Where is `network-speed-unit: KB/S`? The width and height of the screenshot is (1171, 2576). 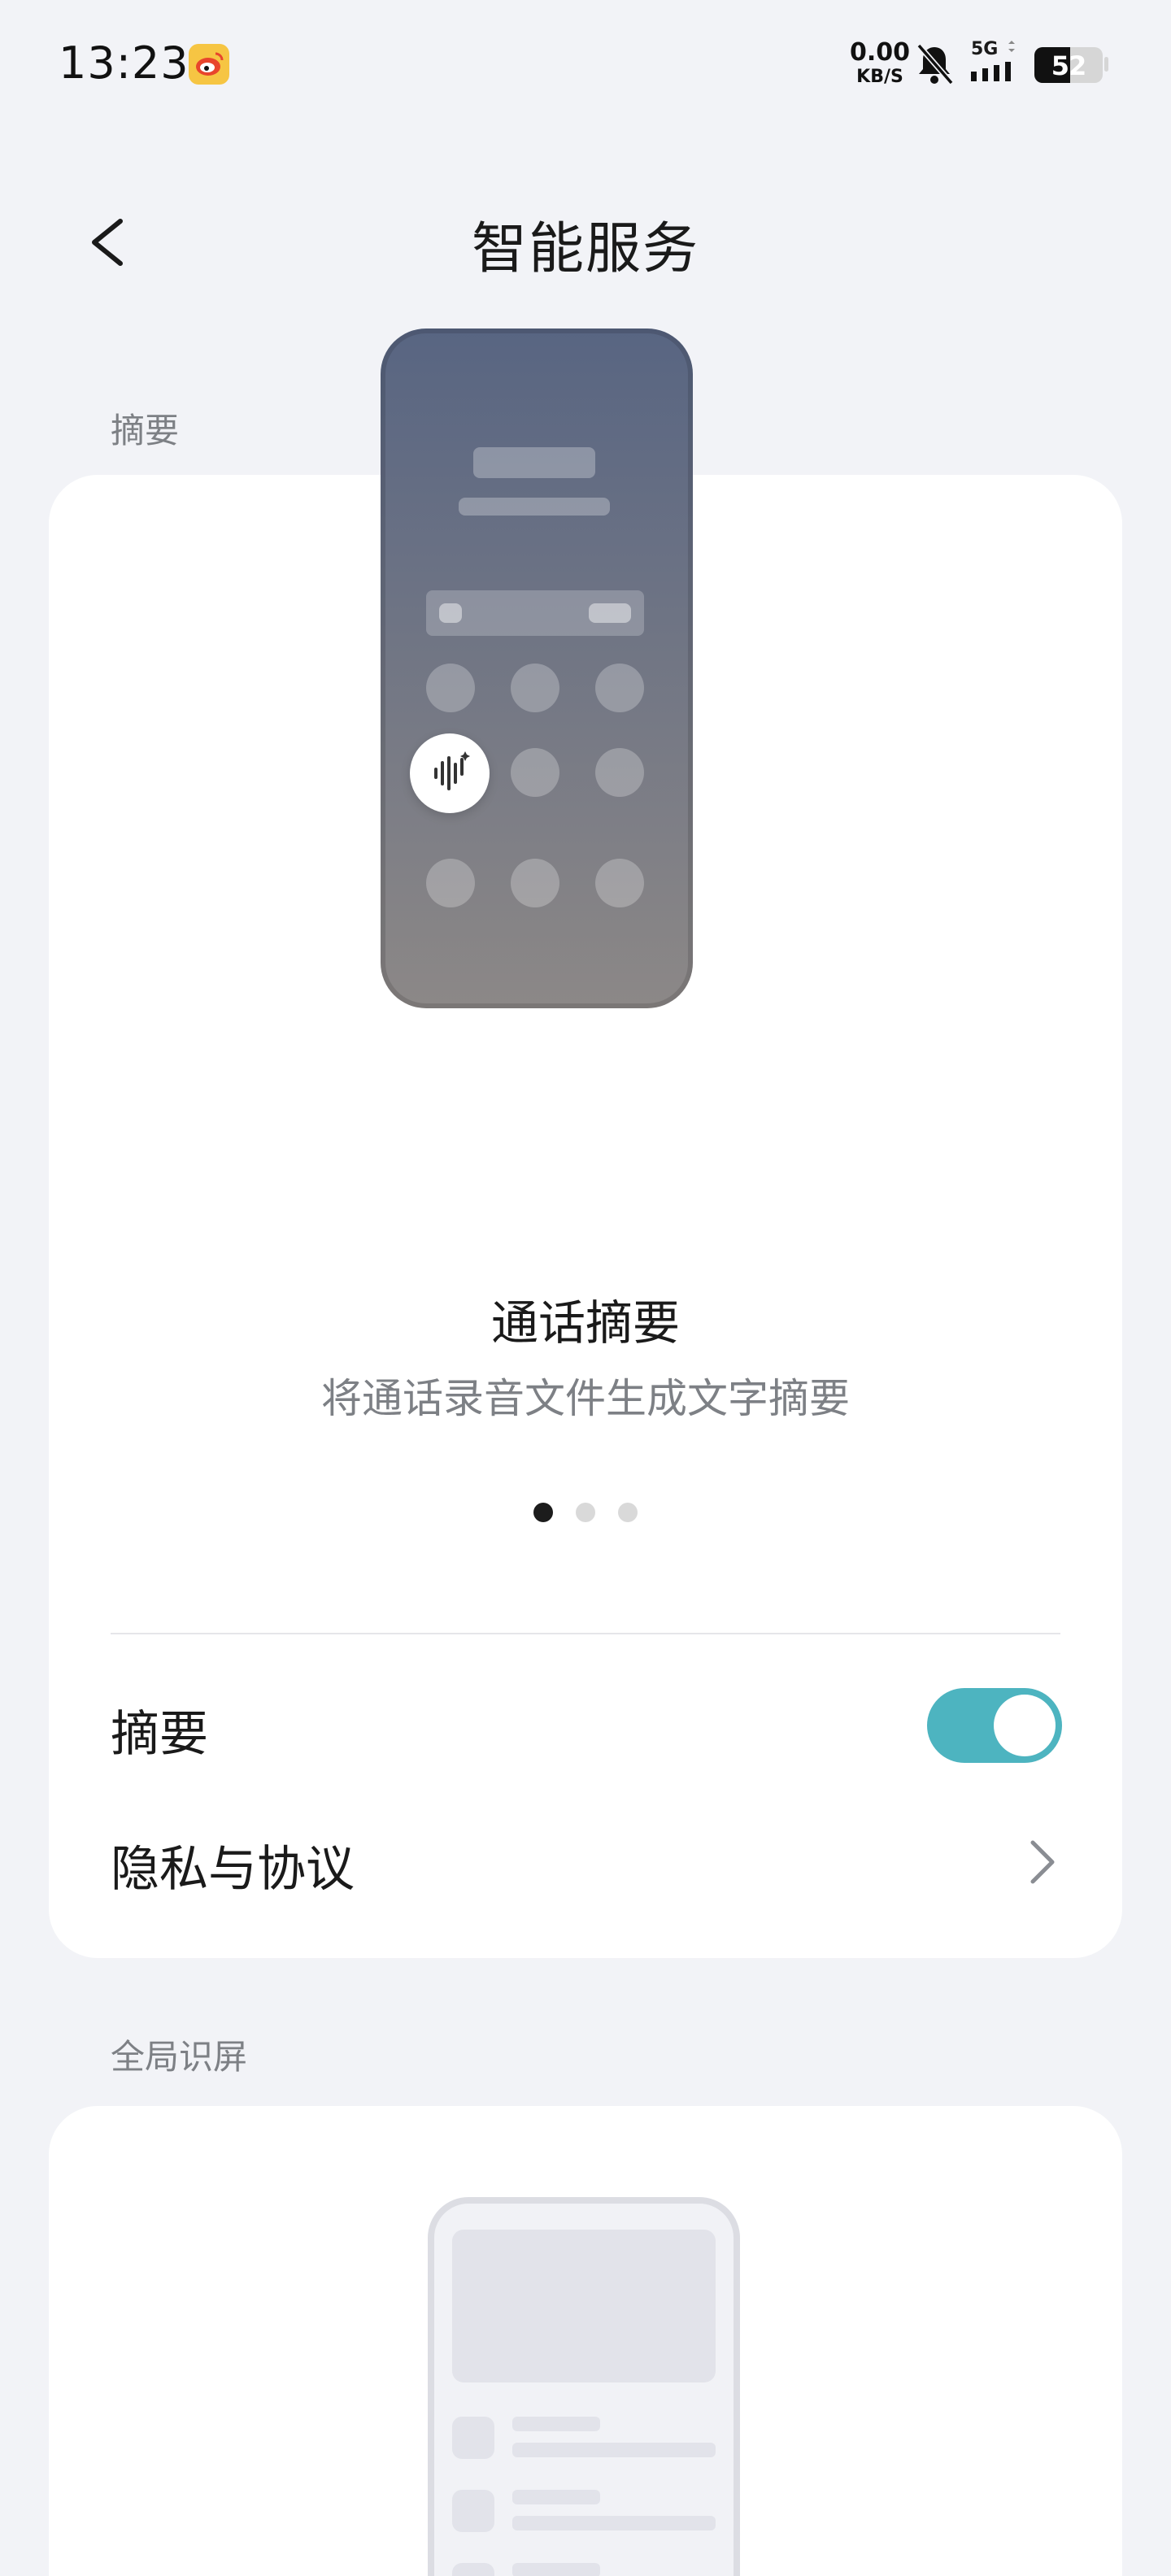 network-speed-unit: KB/S is located at coordinates (879, 77).